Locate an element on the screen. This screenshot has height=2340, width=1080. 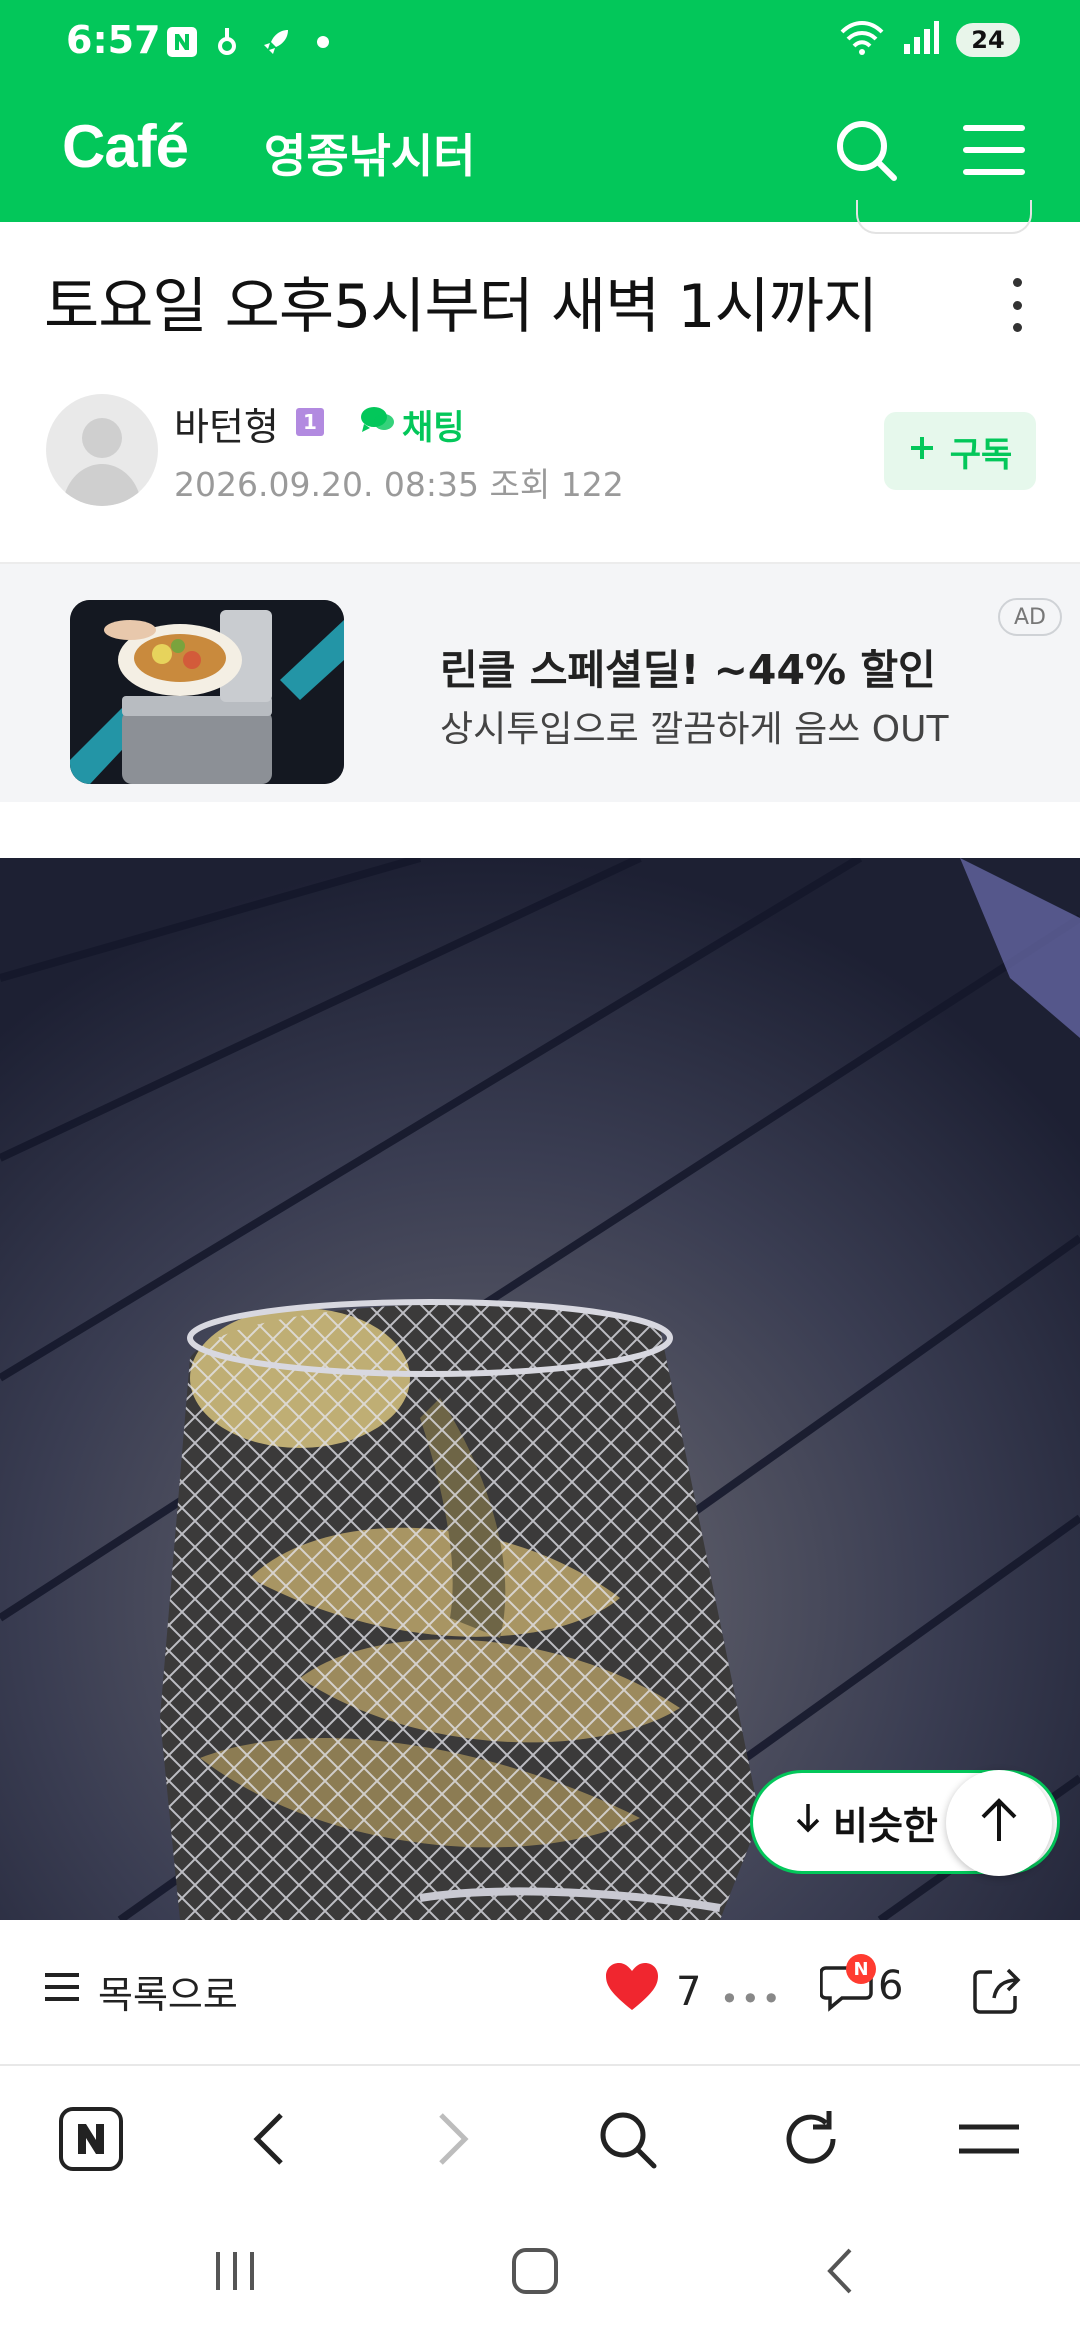
plus-icon is located at coordinates (922, 451).